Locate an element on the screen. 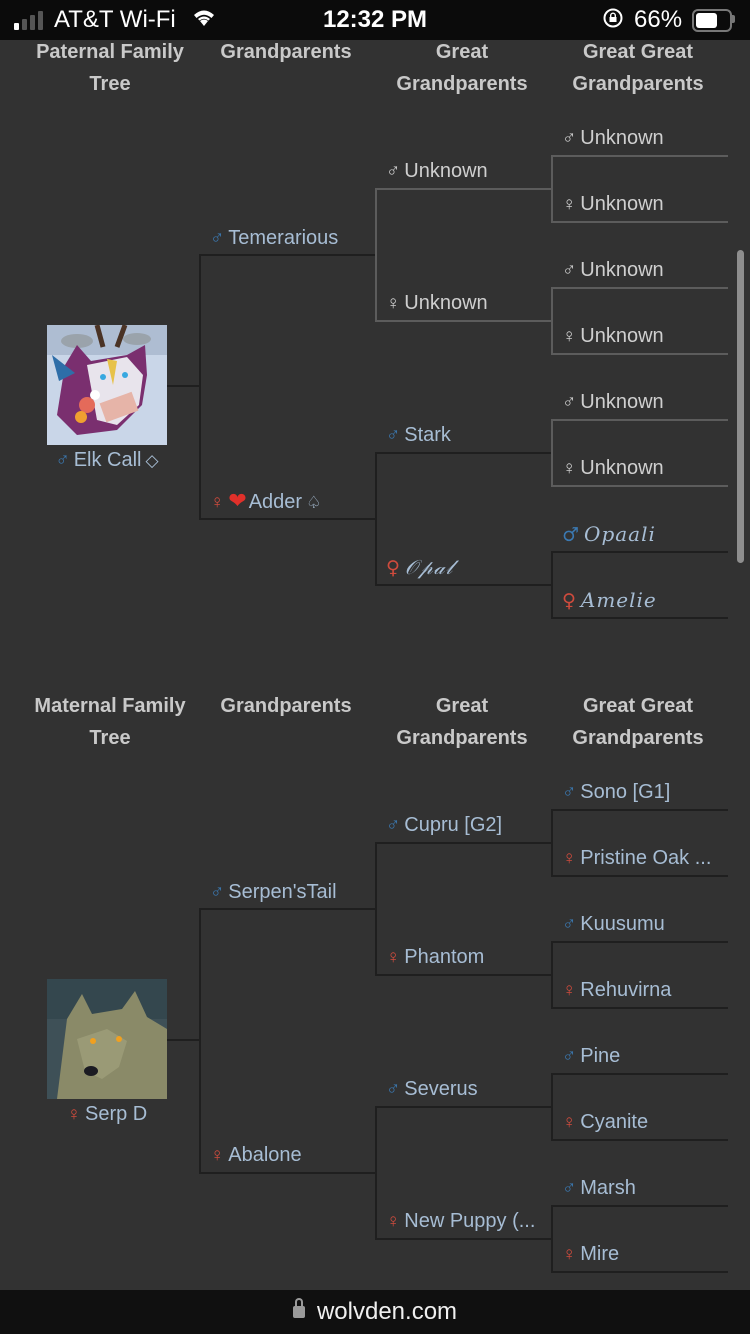  grandparent-link: ♂ Serpen'sTail is located at coordinates (273, 892).